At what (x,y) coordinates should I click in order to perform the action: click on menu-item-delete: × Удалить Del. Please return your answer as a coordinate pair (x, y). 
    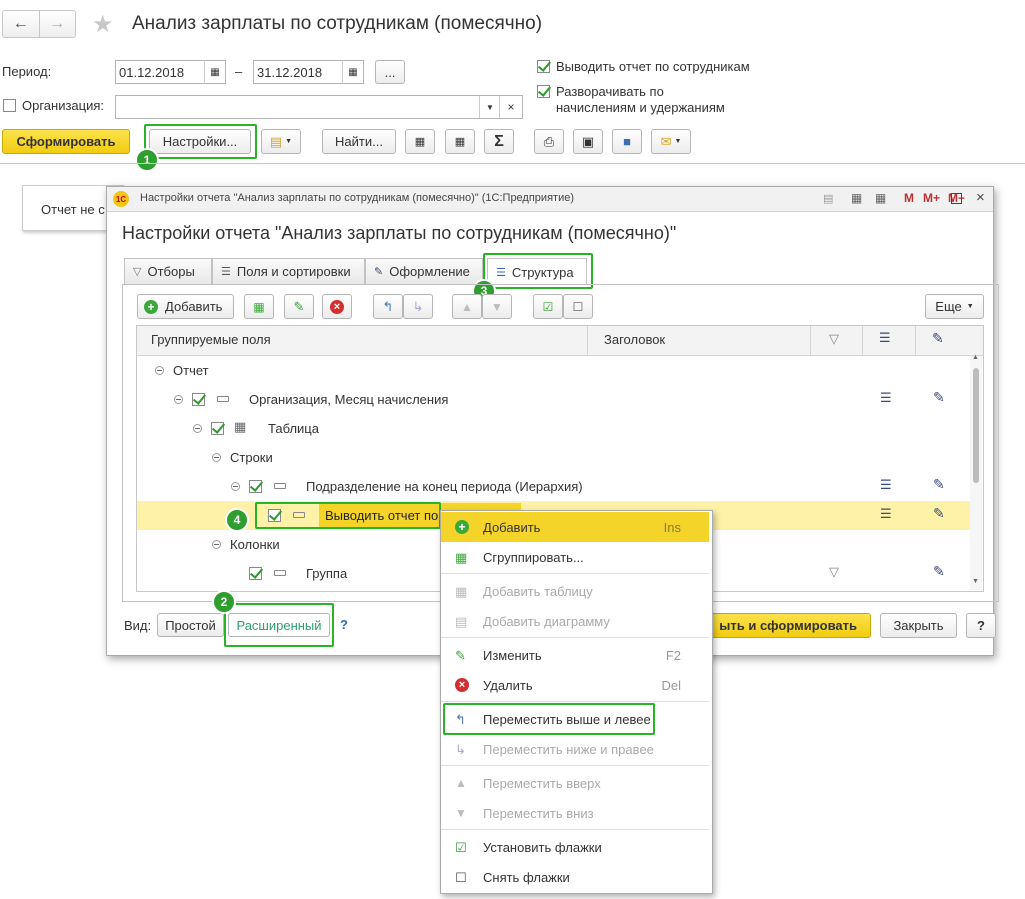
    Looking at the image, I should click on (575, 685).